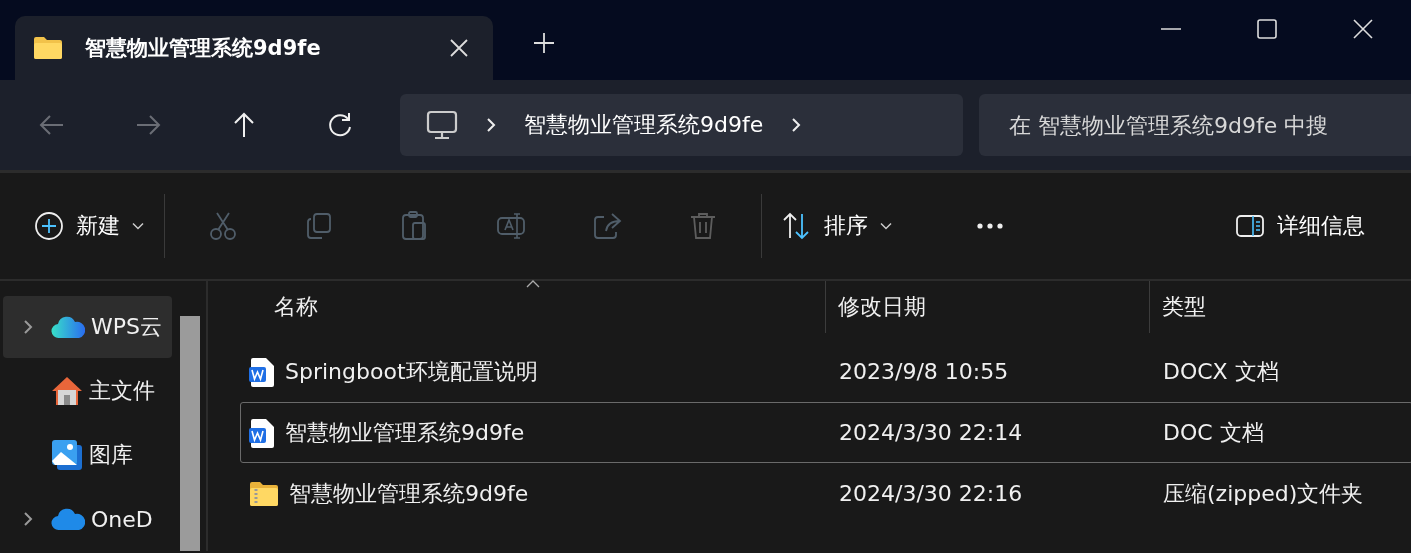  I want to click on sidebar-item: 图库, so click(87, 455).